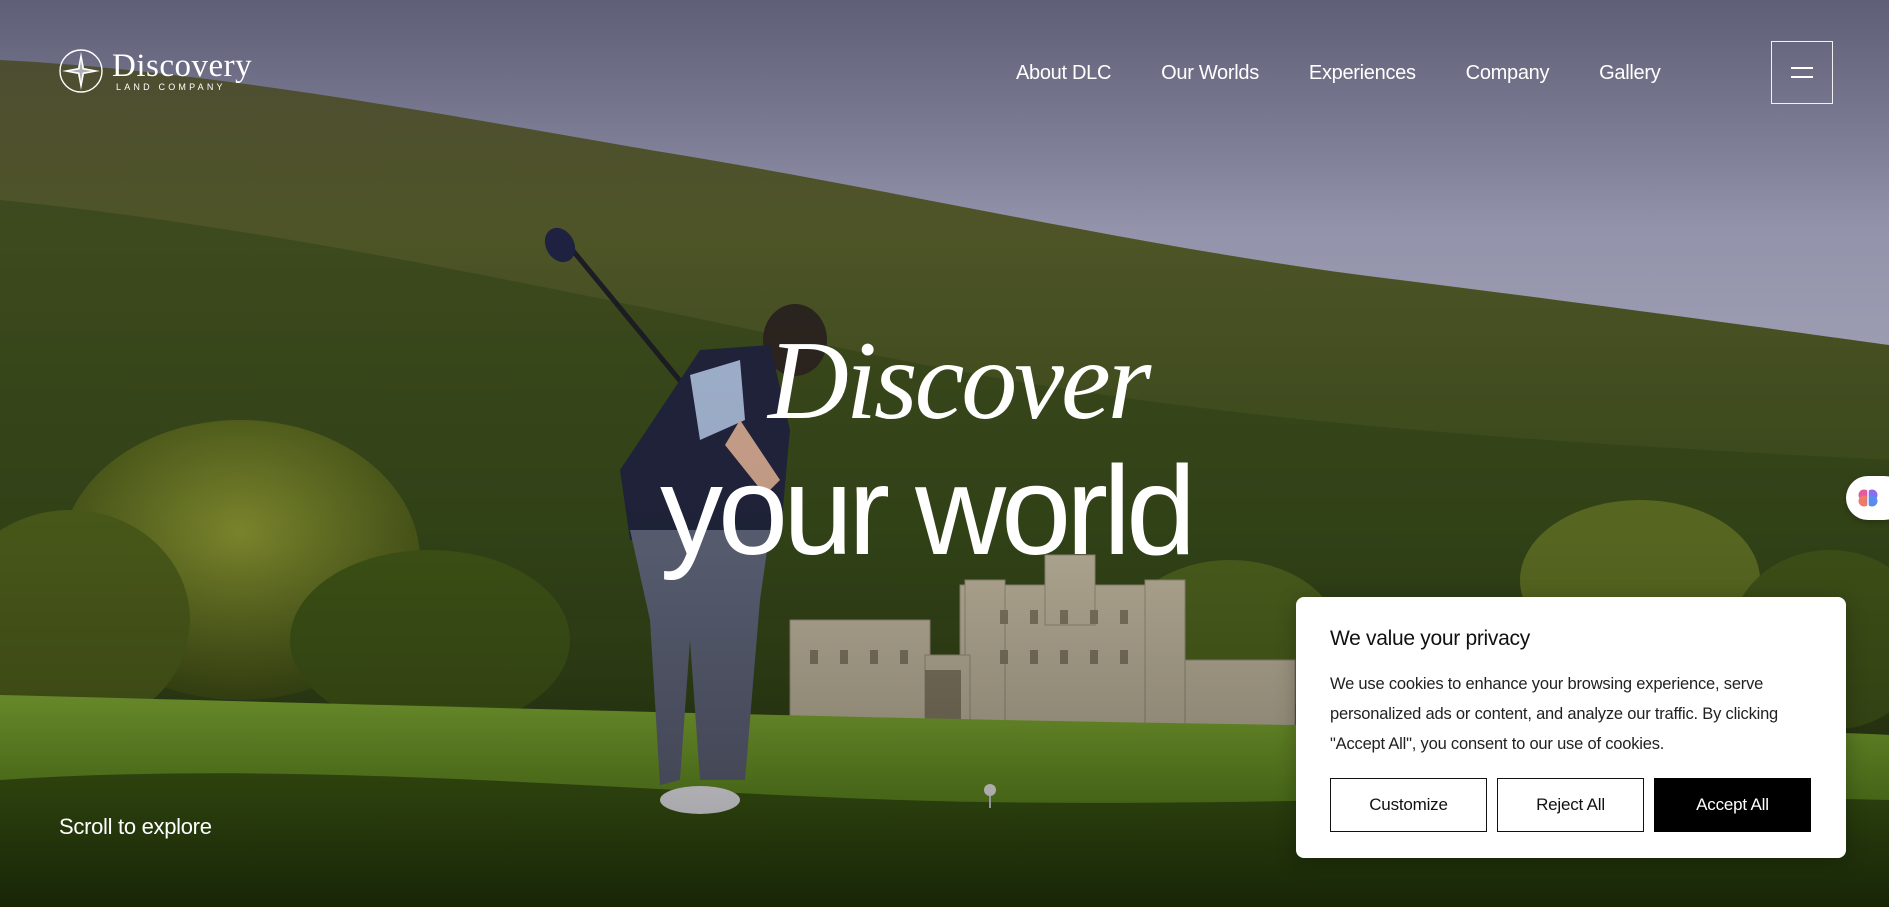 This screenshot has height=907, width=1889. What do you see at coordinates (1802, 72) in the screenshot?
I see `hamburger-menu-button` at bounding box center [1802, 72].